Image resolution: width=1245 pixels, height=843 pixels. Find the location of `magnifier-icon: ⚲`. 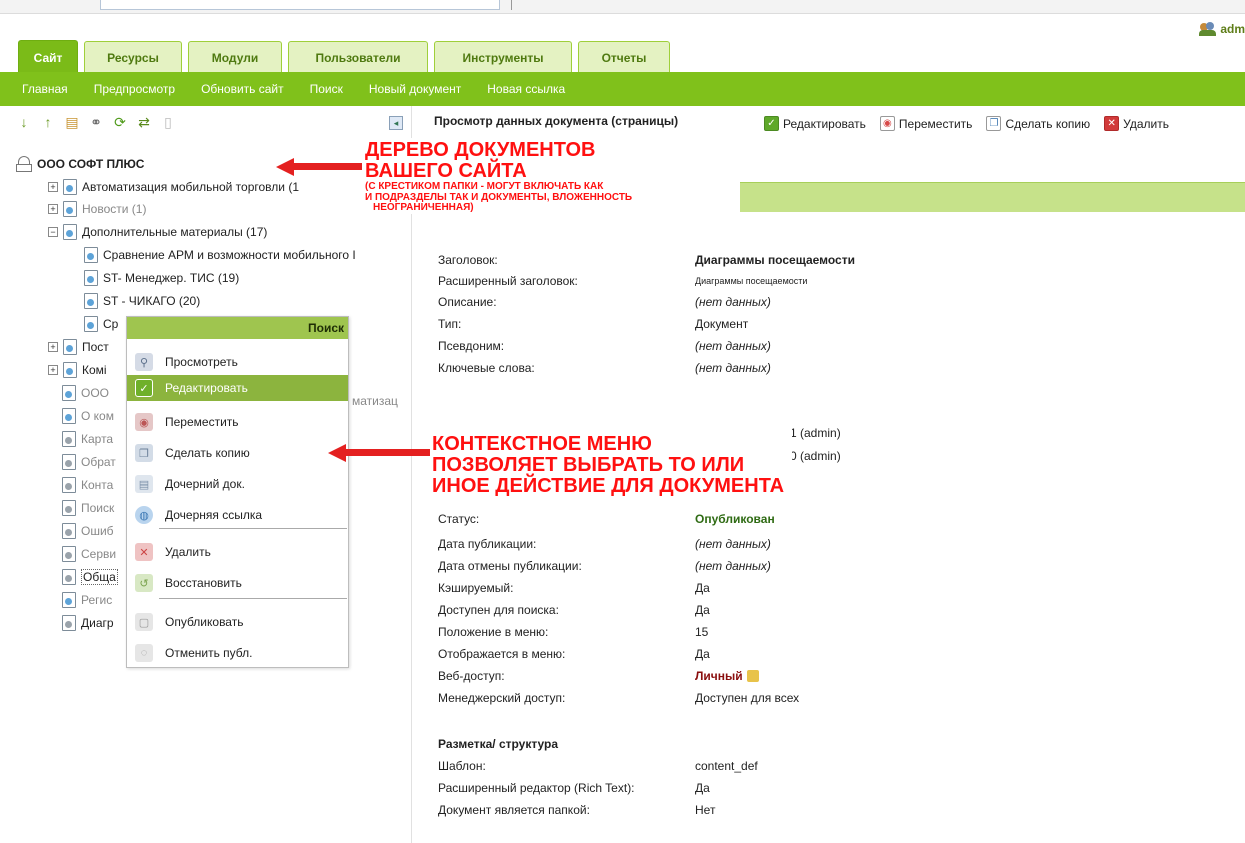

magnifier-icon: ⚲ is located at coordinates (144, 362).